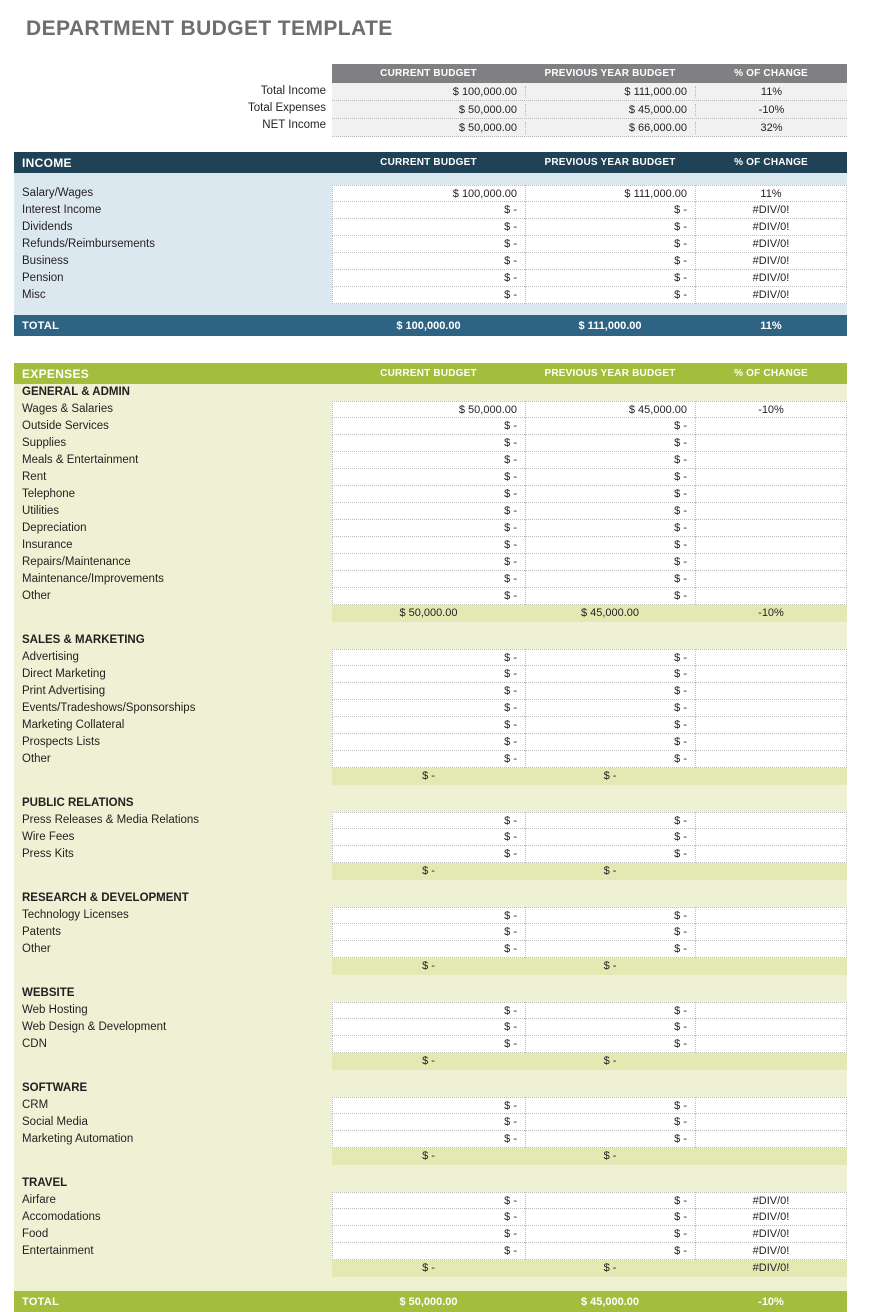 The image size is (893, 1312). I want to click on subtotal-previous: $ -, so click(610, 871).